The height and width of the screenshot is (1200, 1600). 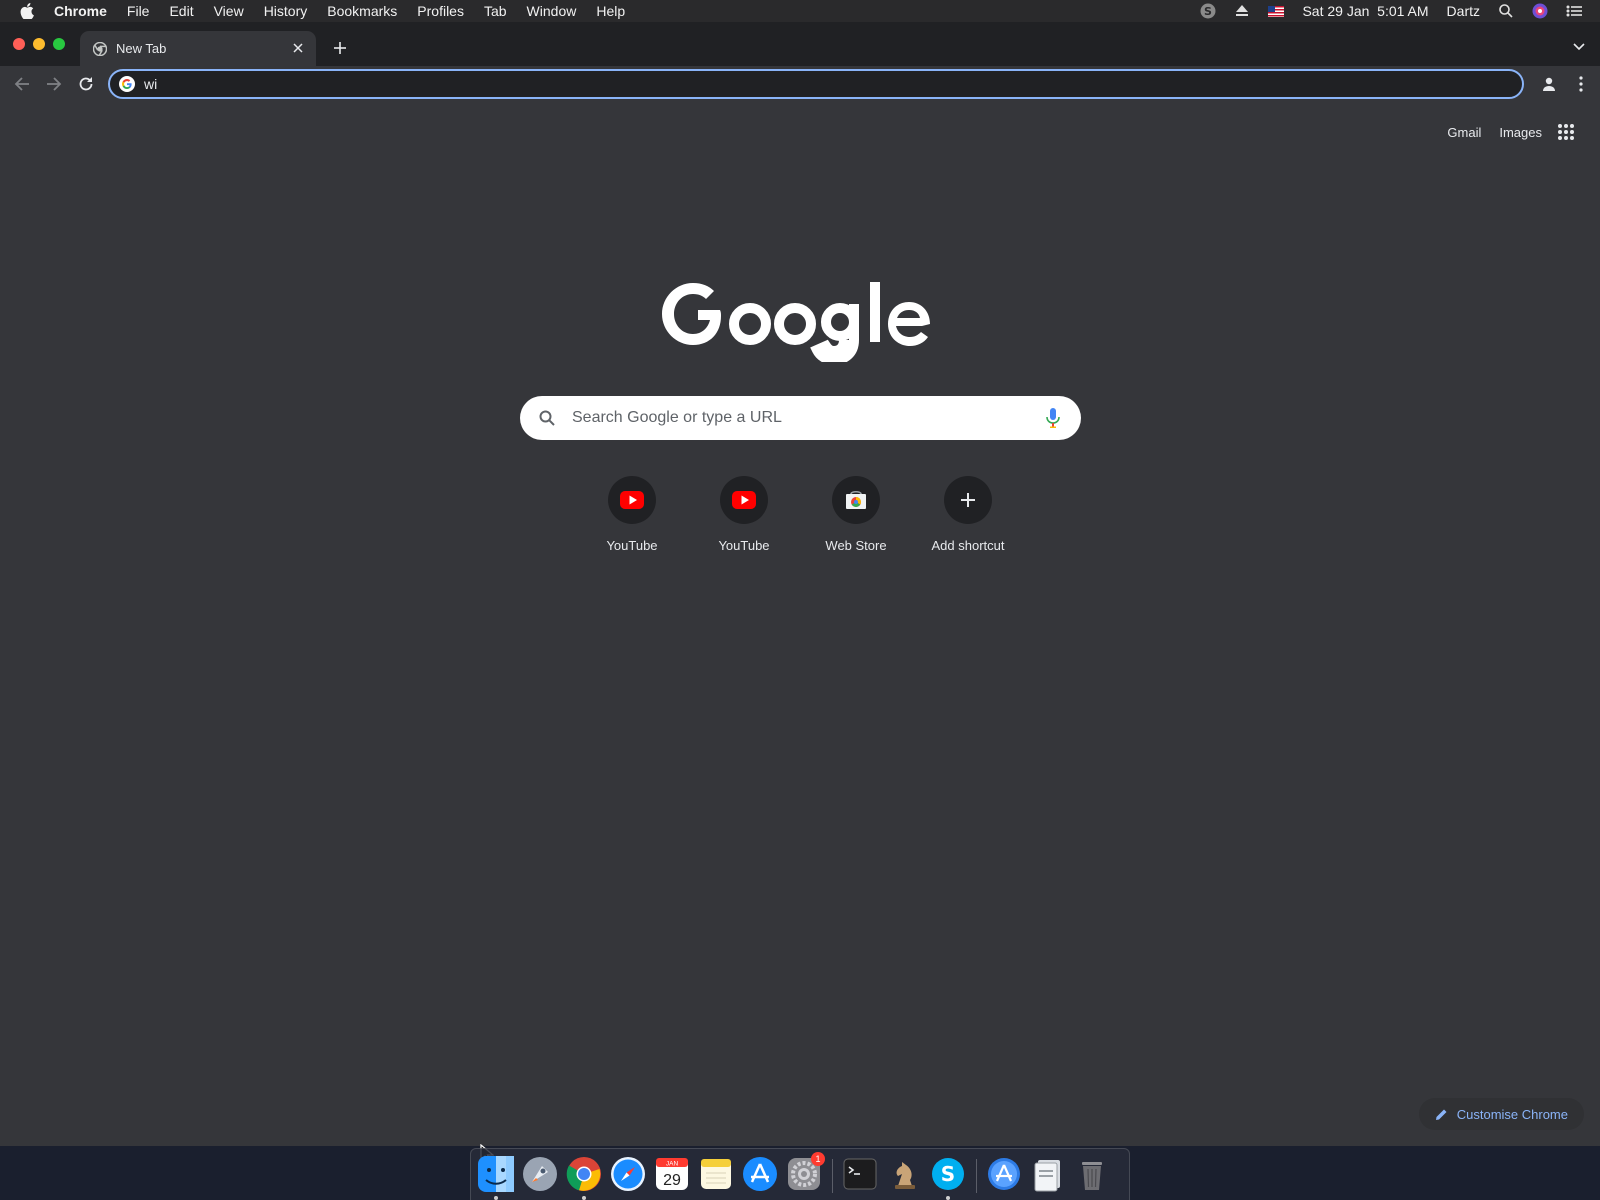 I want to click on menu-app-name: Chrome, so click(x=80, y=11).